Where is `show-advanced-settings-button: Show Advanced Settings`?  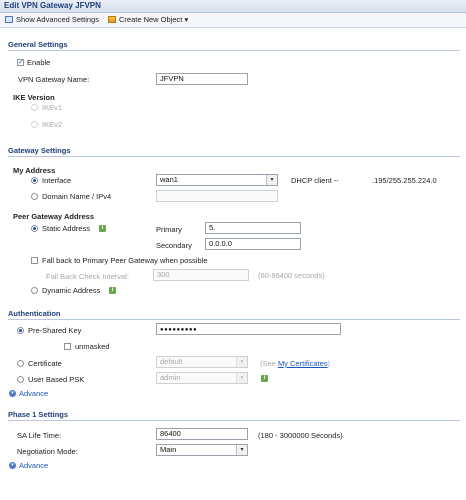 show-advanced-settings-button: Show Advanced Settings is located at coordinates (52, 19).